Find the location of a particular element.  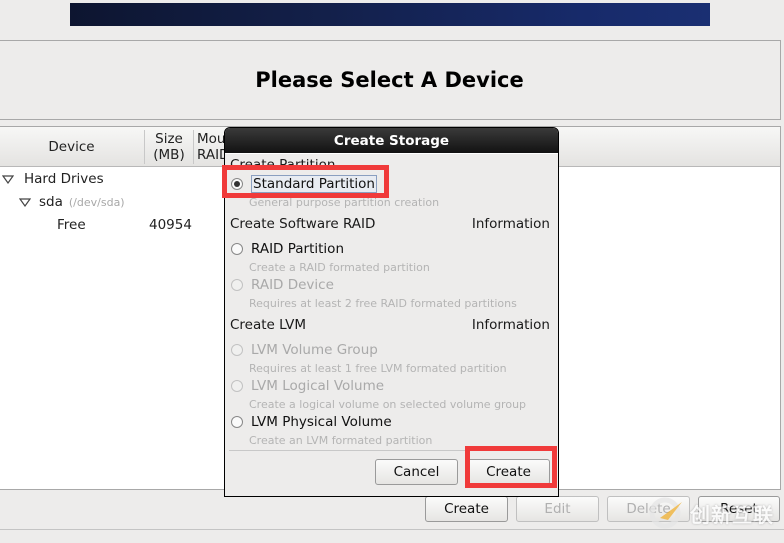

tree-row-free: Free 40954 is located at coordinates (127, 225).